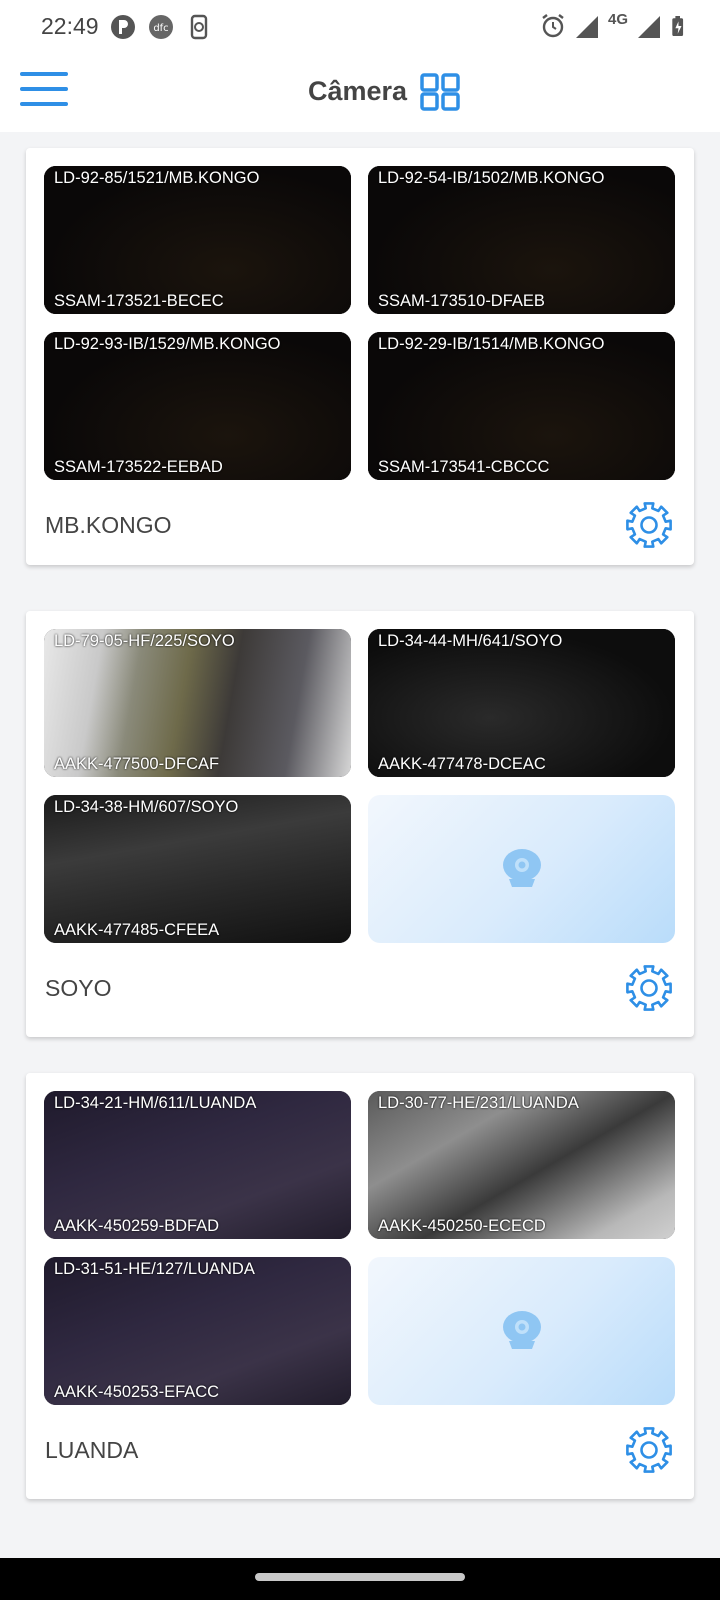 This screenshot has width=720, height=1600. Describe the element at coordinates (108, 525) in the screenshot. I see `group-name: MB.KONGO` at that location.